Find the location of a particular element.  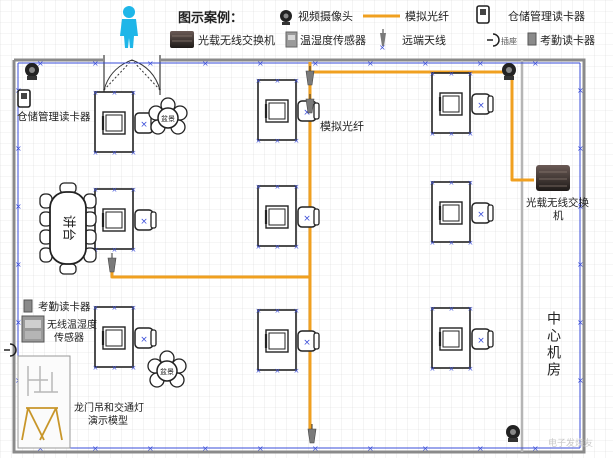

gantry-model is located at coordinates (44, 402).